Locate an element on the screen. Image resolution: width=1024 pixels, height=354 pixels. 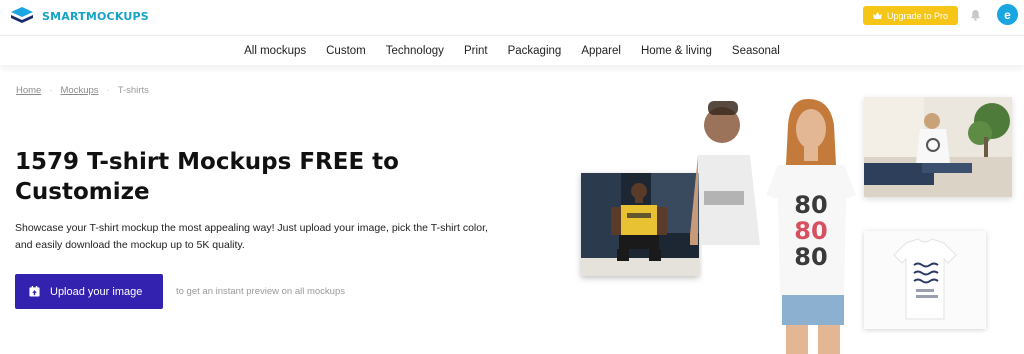
upload-hint: to get an instant preview on all mockups is located at coordinates (260, 291).